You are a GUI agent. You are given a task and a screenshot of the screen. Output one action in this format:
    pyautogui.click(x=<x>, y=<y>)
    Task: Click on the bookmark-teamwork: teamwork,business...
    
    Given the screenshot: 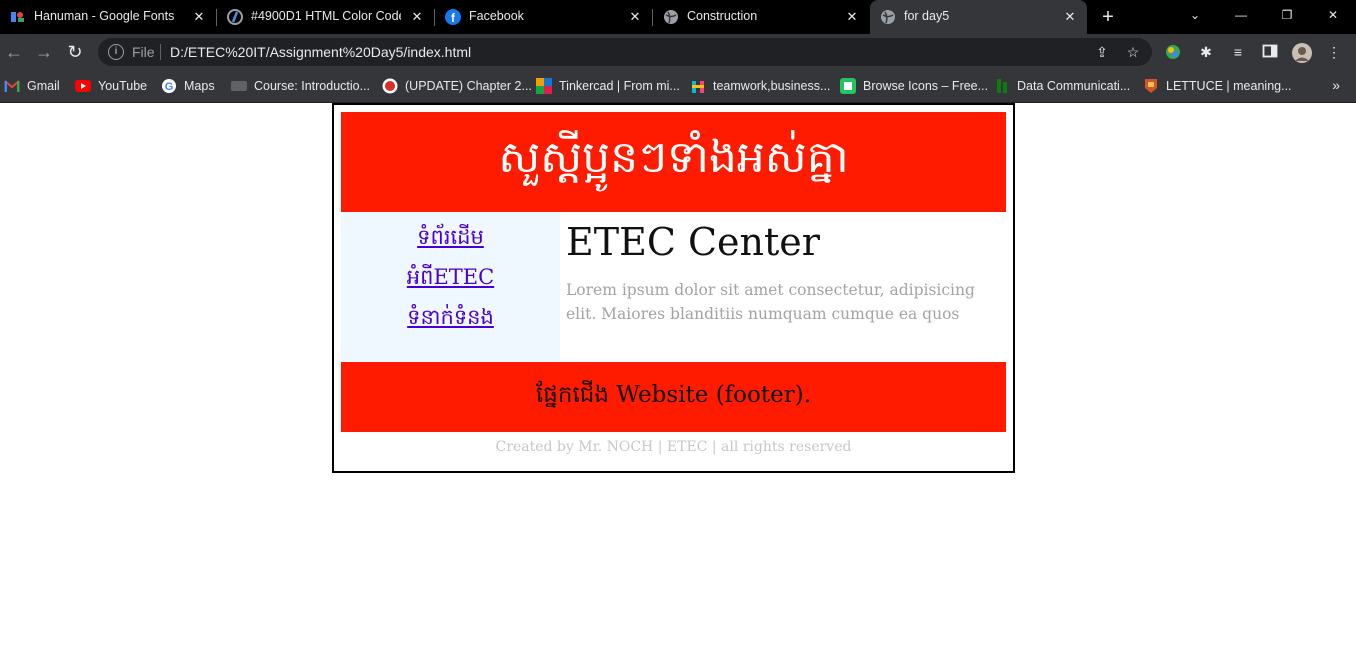 What is the action you would take?
    pyautogui.click(x=760, y=86)
    